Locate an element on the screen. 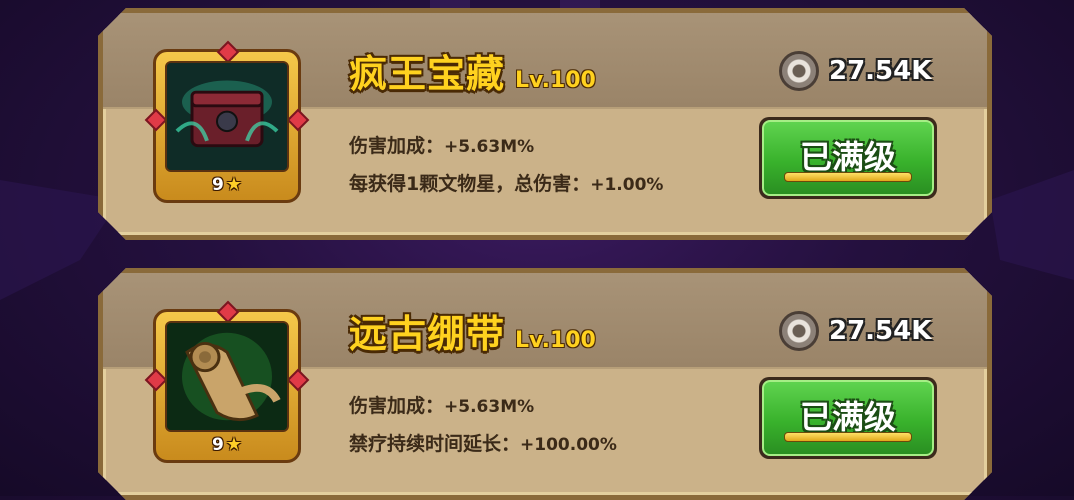 Image resolution: width=1074 pixels, height=500 pixels. relic-title: 疯王宝藏 Lv.100 is located at coordinates (472, 68).